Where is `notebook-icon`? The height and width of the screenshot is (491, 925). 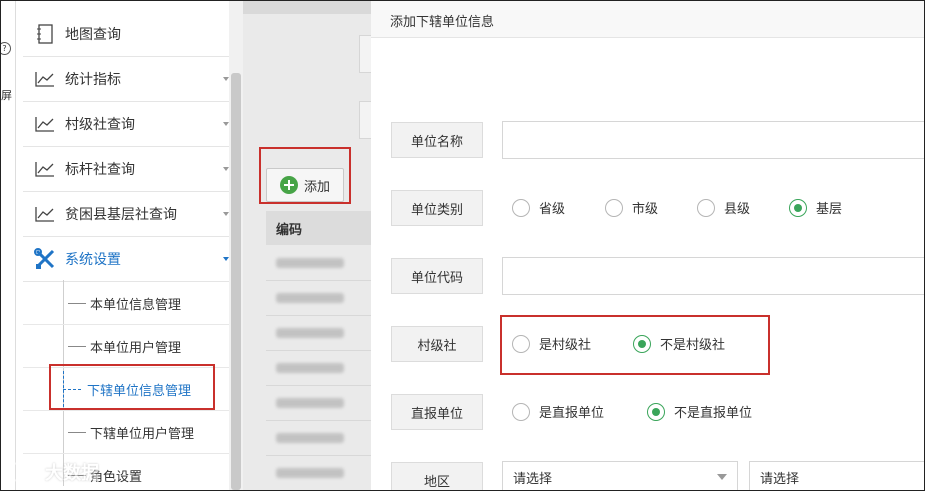 notebook-icon is located at coordinates (45, 34).